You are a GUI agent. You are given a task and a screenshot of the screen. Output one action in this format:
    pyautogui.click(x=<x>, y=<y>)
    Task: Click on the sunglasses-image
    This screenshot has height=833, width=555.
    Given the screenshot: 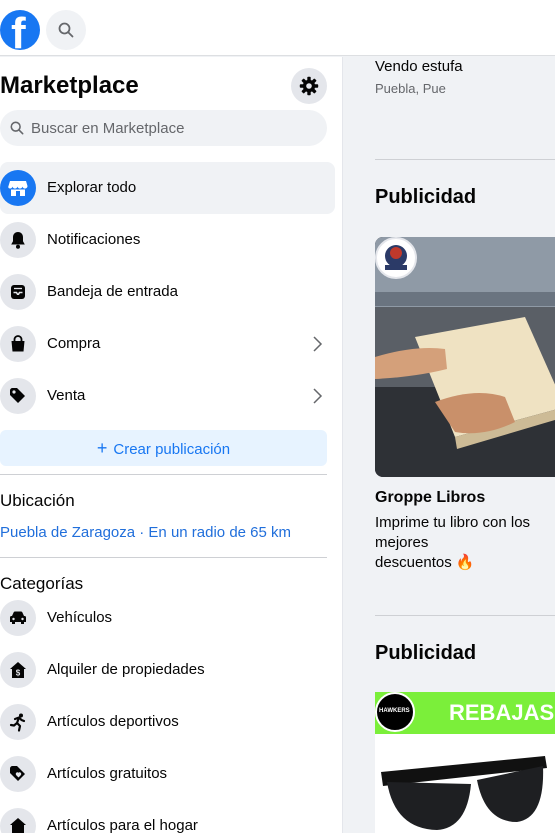 What is the action you would take?
    pyautogui.click(x=465, y=783)
    